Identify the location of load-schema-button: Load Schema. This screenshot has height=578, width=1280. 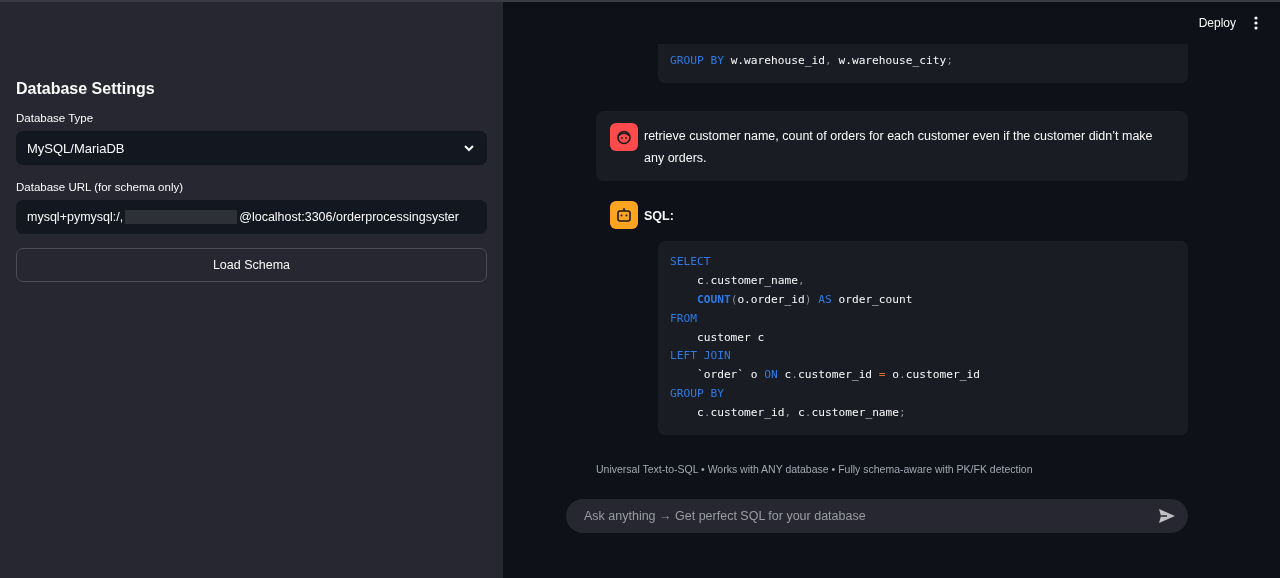
(251, 265).